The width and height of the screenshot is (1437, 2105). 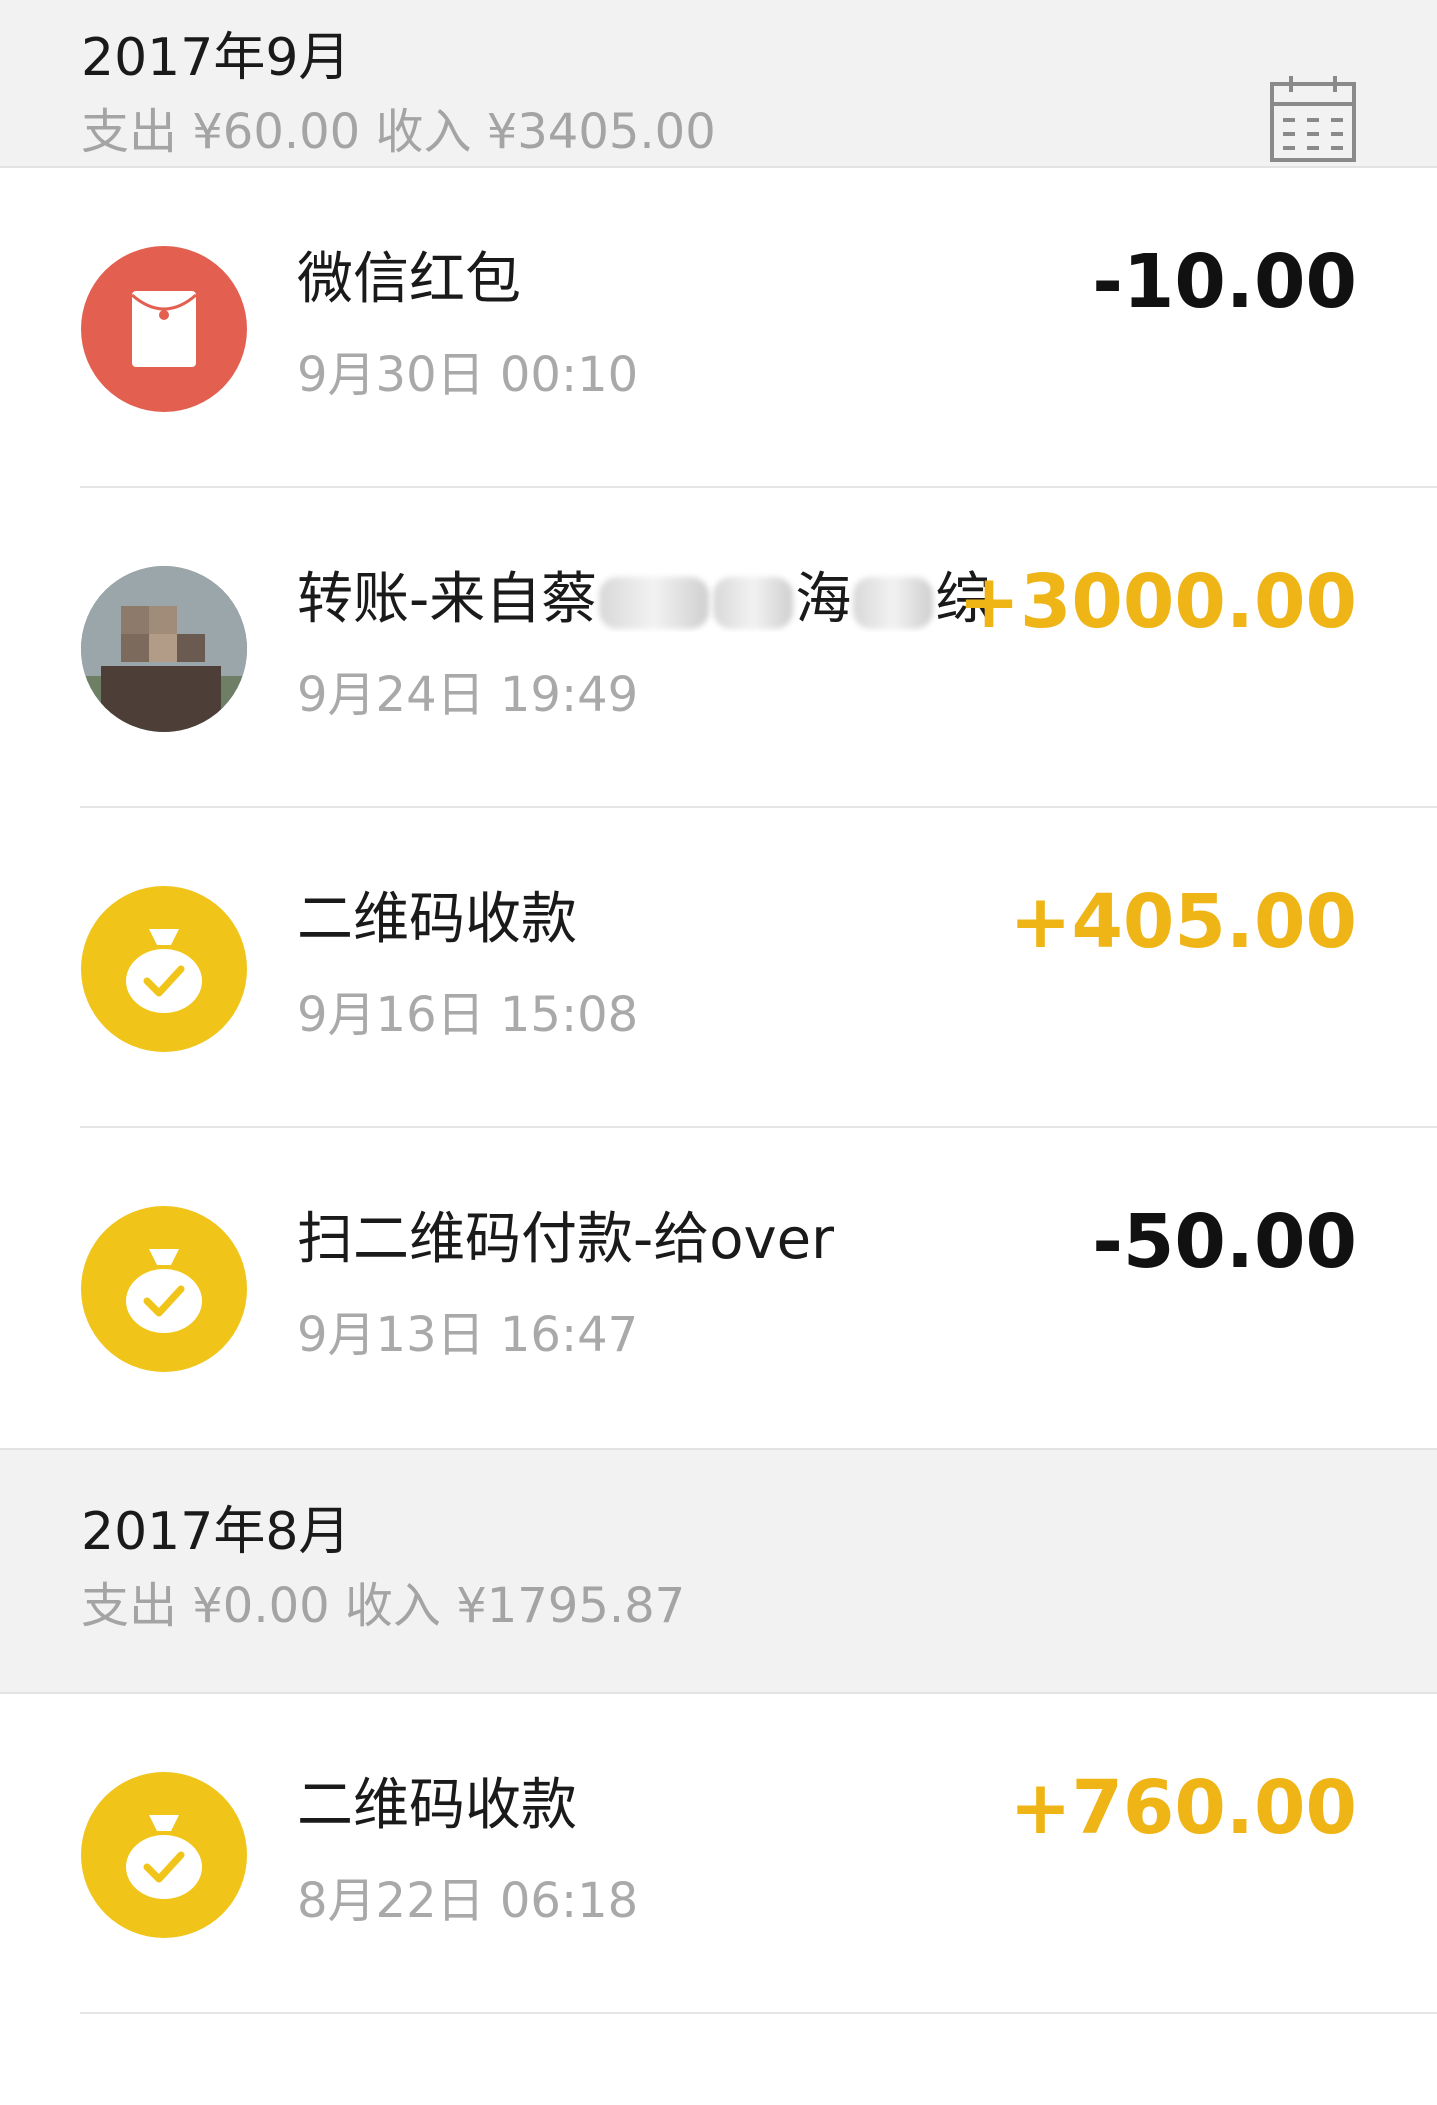 What do you see at coordinates (468, 1015) in the screenshot?
I see `transaction-time: 9月16日 15:08` at bounding box center [468, 1015].